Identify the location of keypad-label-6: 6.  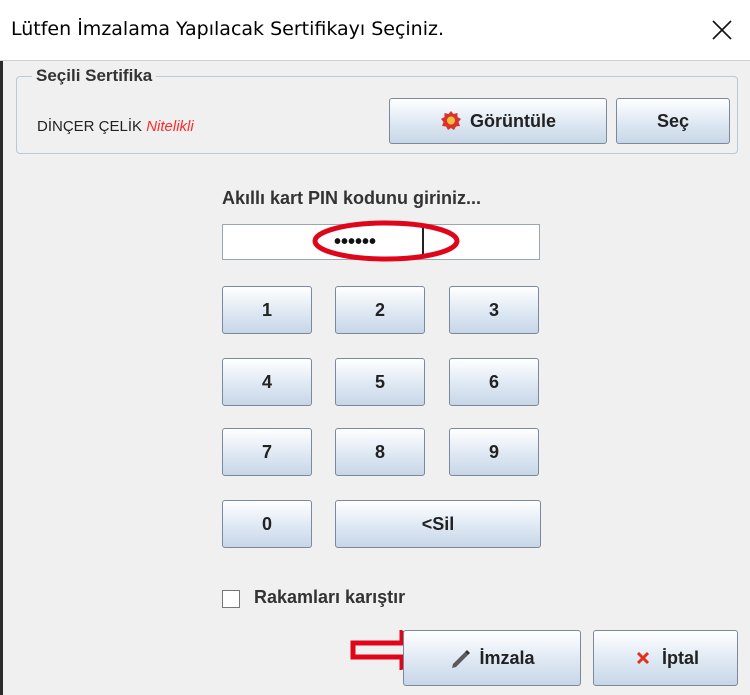
(493, 381).